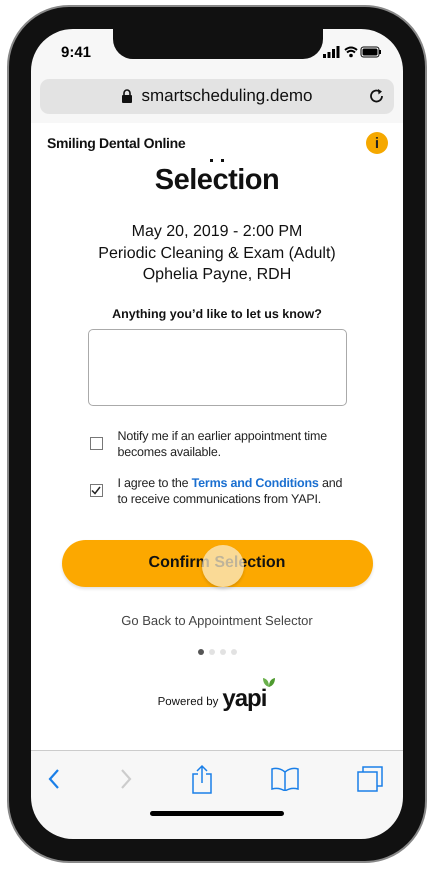 The width and height of the screenshot is (434, 870). I want to click on lock-icon, so click(127, 96).